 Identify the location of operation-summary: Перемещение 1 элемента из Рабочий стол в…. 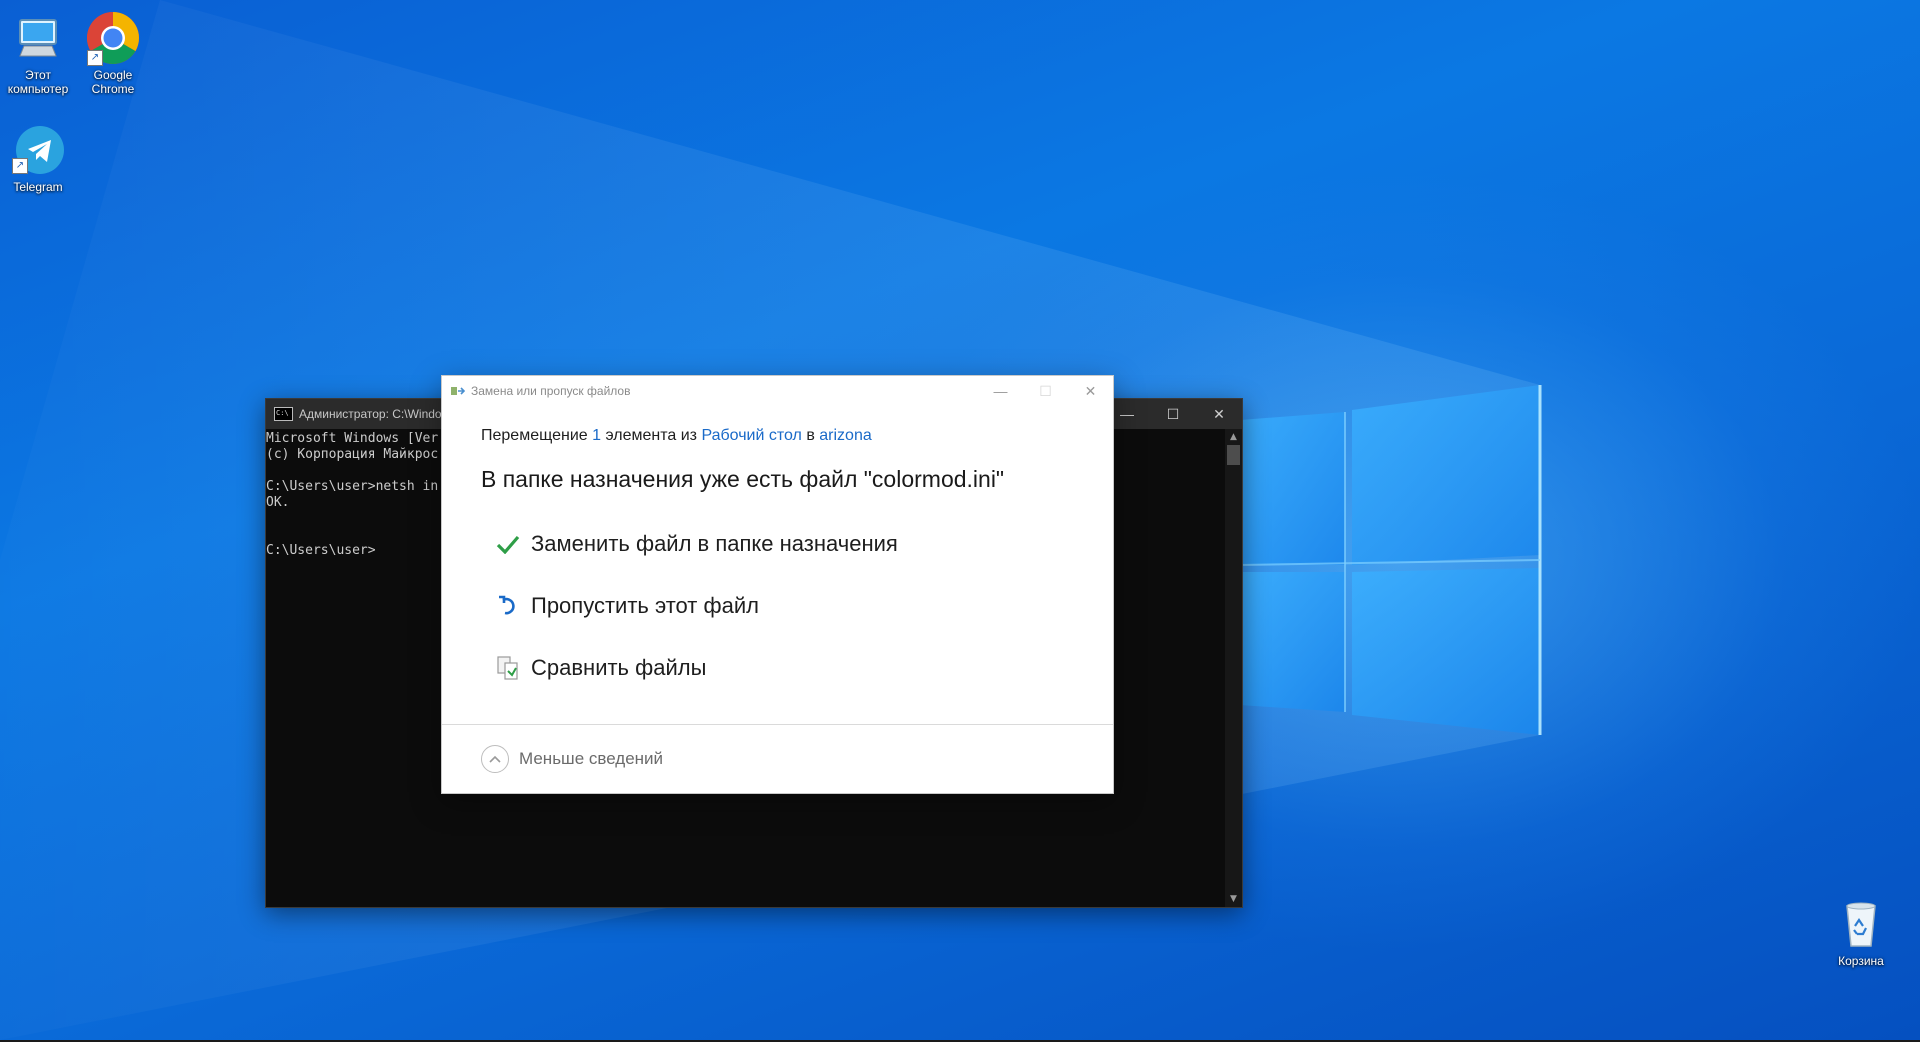
(676, 436).